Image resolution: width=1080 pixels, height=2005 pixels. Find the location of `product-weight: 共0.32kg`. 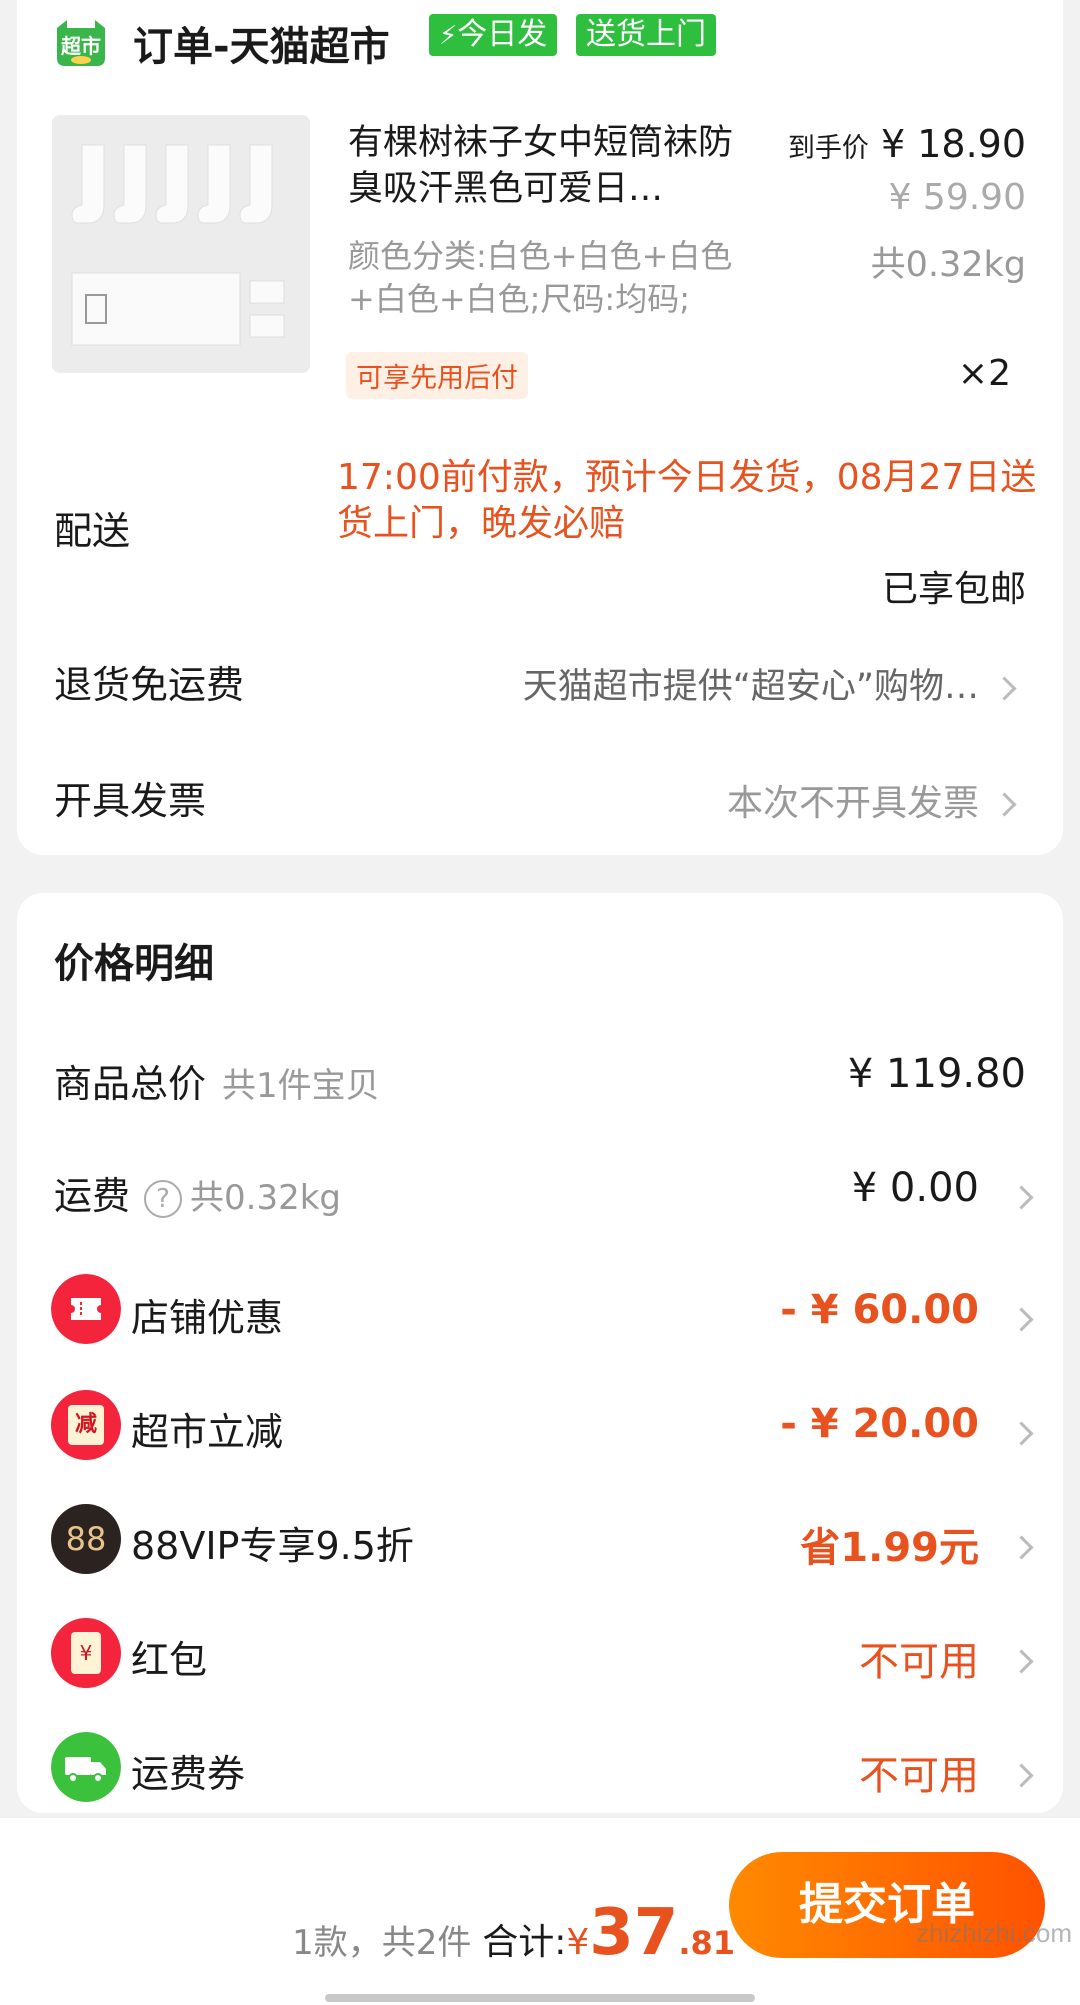

product-weight: 共0.32kg is located at coordinates (948, 265).